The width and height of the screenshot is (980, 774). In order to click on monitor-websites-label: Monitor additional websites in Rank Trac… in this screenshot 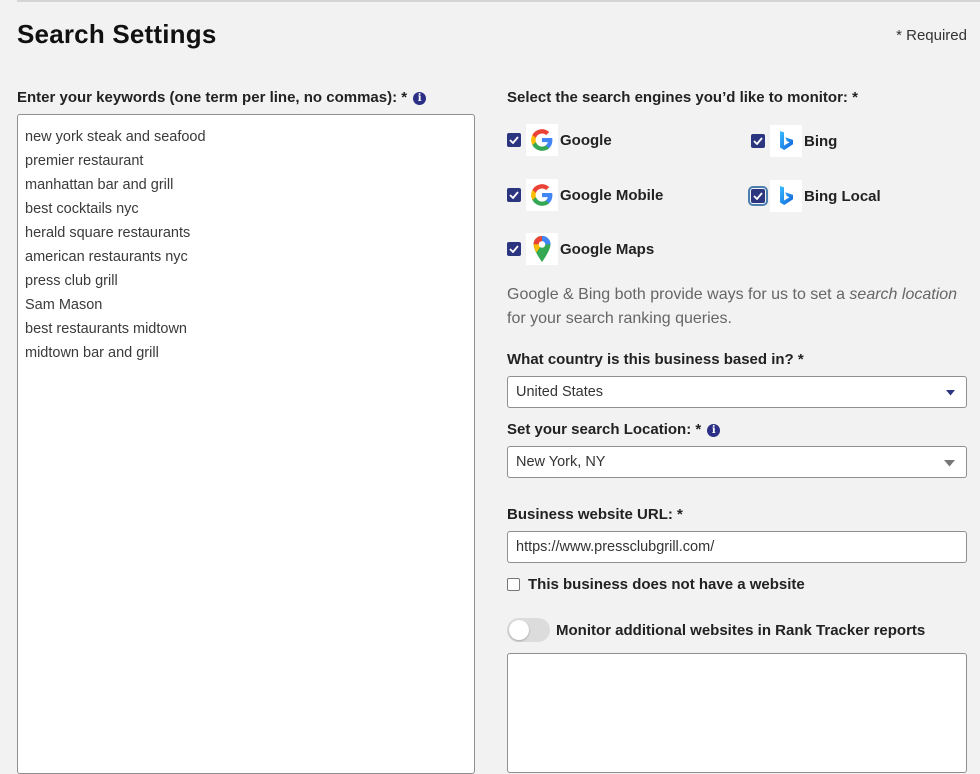, I will do `click(741, 630)`.